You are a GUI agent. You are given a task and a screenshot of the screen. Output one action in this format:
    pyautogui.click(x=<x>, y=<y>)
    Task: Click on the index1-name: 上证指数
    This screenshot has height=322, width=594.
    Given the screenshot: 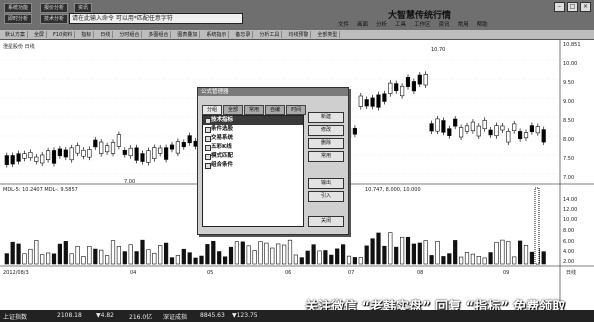 What is the action you would take?
    pyautogui.click(x=15, y=316)
    